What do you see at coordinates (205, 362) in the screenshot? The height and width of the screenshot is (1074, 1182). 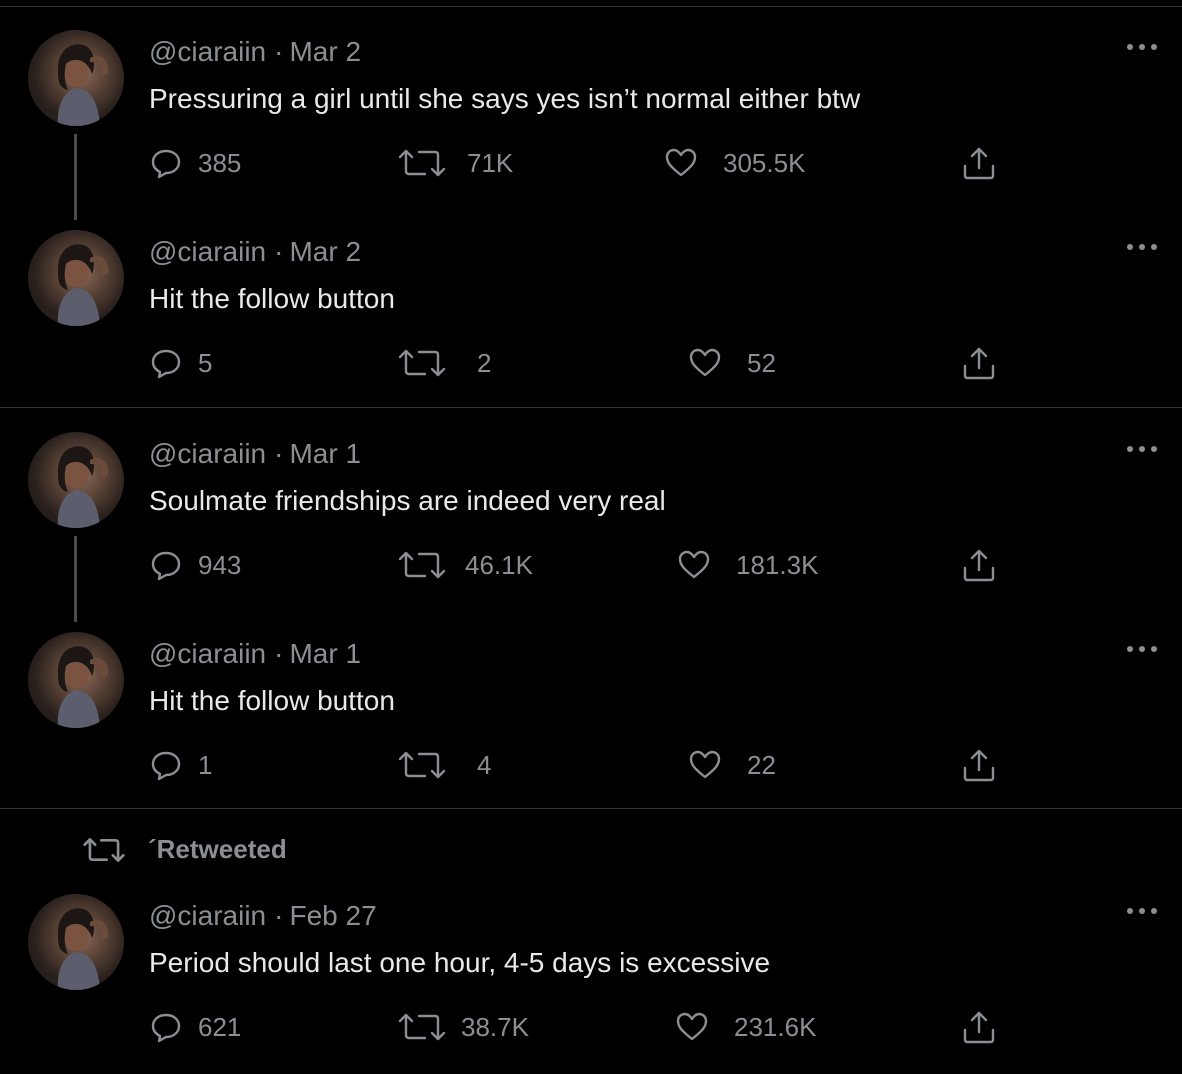 I see `reply-count: 5` at bounding box center [205, 362].